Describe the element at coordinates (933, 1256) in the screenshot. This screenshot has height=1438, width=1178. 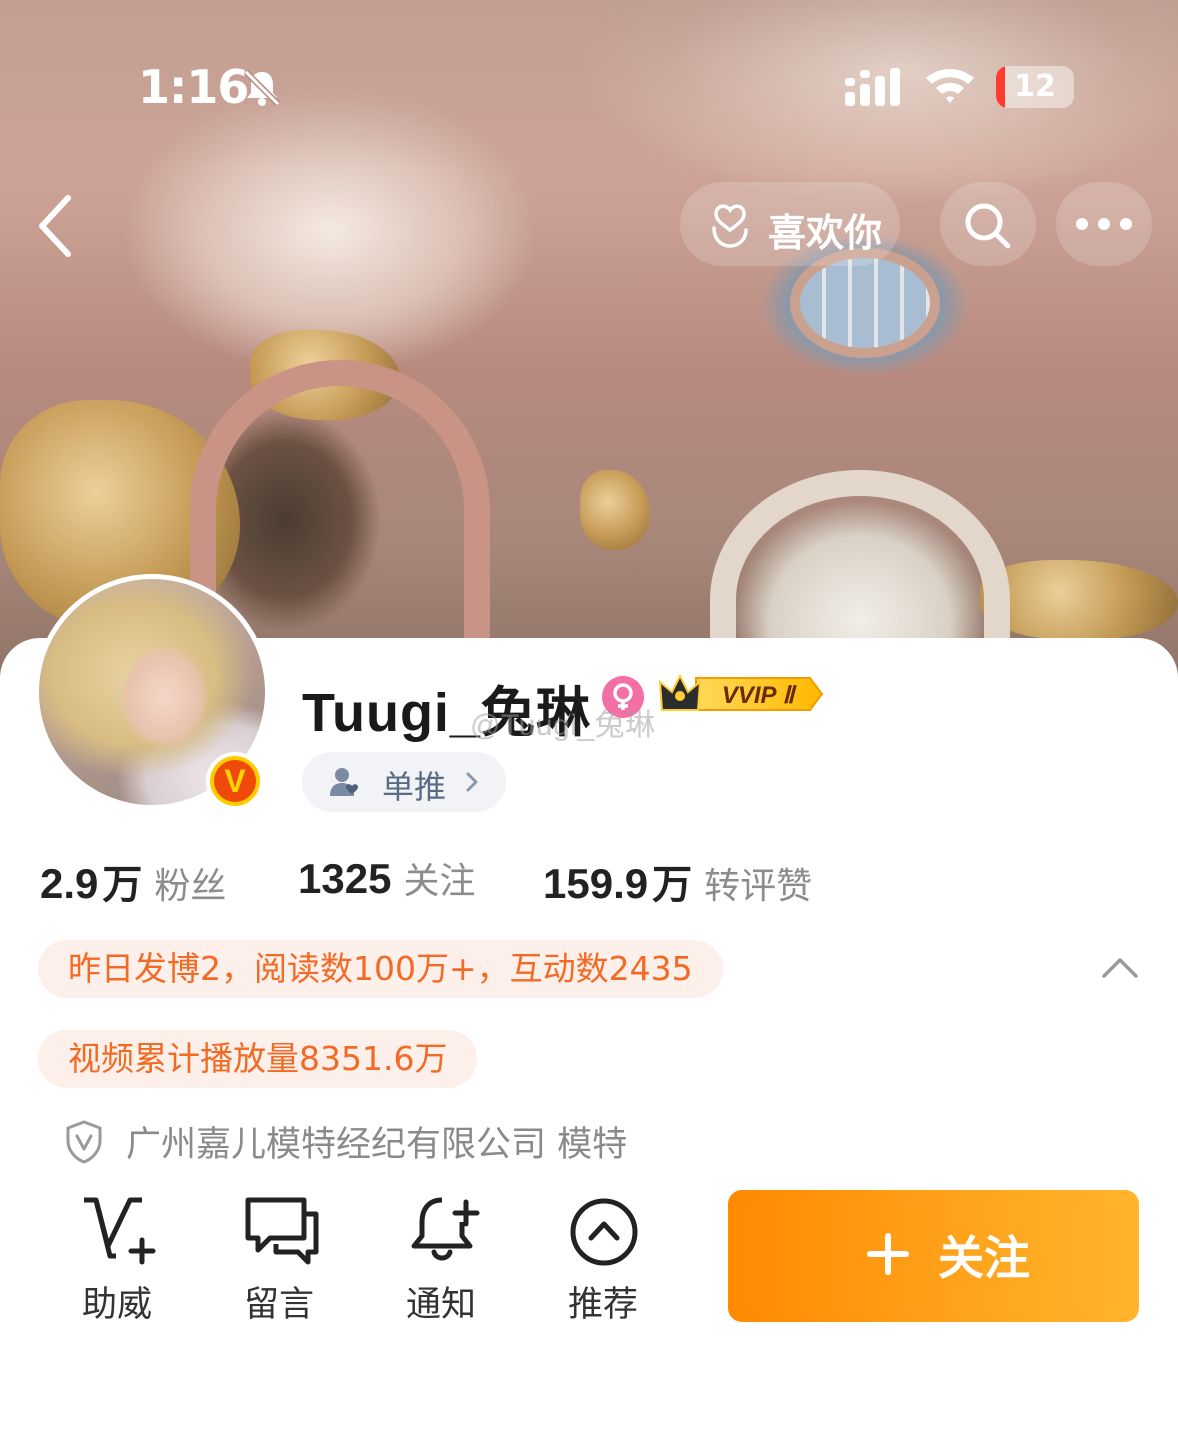
I see `follow-button: 关注` at that location.